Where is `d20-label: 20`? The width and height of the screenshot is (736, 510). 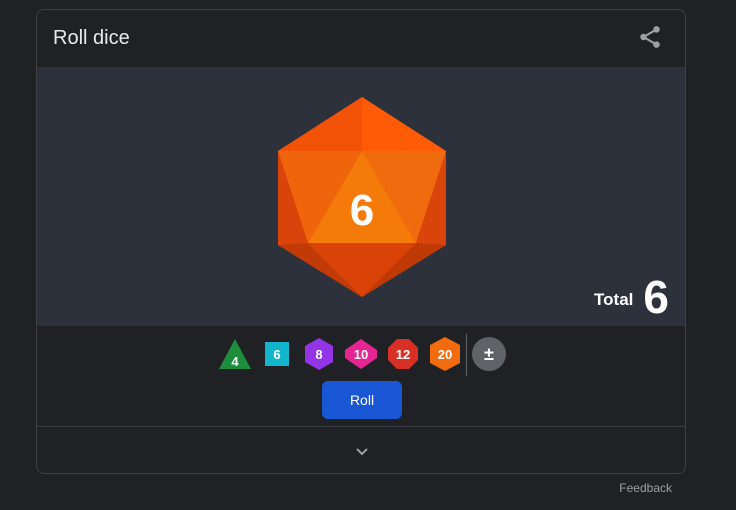
d20-label: 20 is located at coordinates (445, 354).